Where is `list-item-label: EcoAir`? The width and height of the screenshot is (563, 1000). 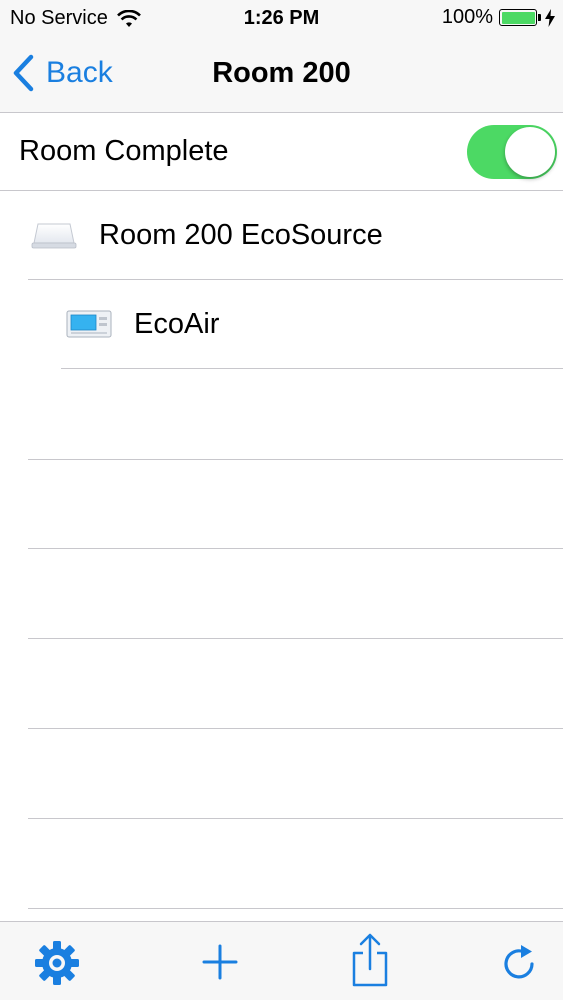
list-item-label: EcoAir is located at coordinates (177, 324).